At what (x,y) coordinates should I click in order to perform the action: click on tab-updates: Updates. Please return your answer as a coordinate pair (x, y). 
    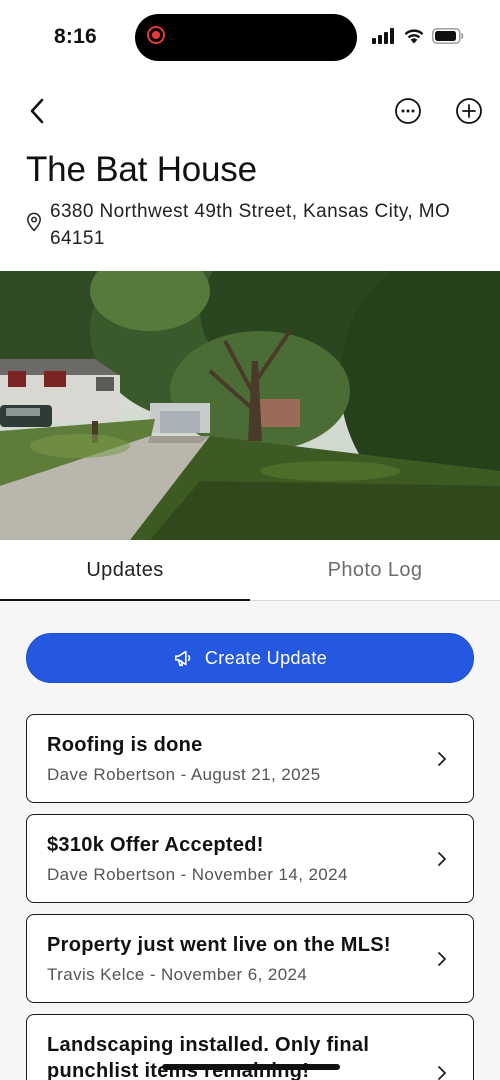
    Looking at the image, I should click on (125, 570).